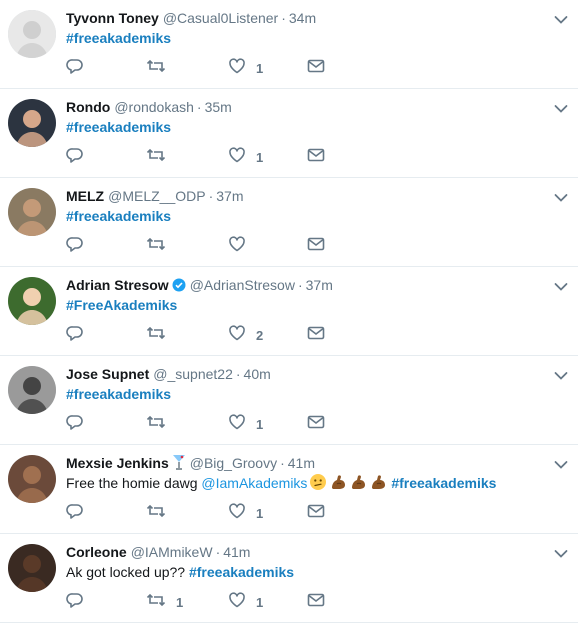 The height and width of the screenshot is (623, 578). I want to click on user-handle: @Big_Groovy, so click(233, 463).